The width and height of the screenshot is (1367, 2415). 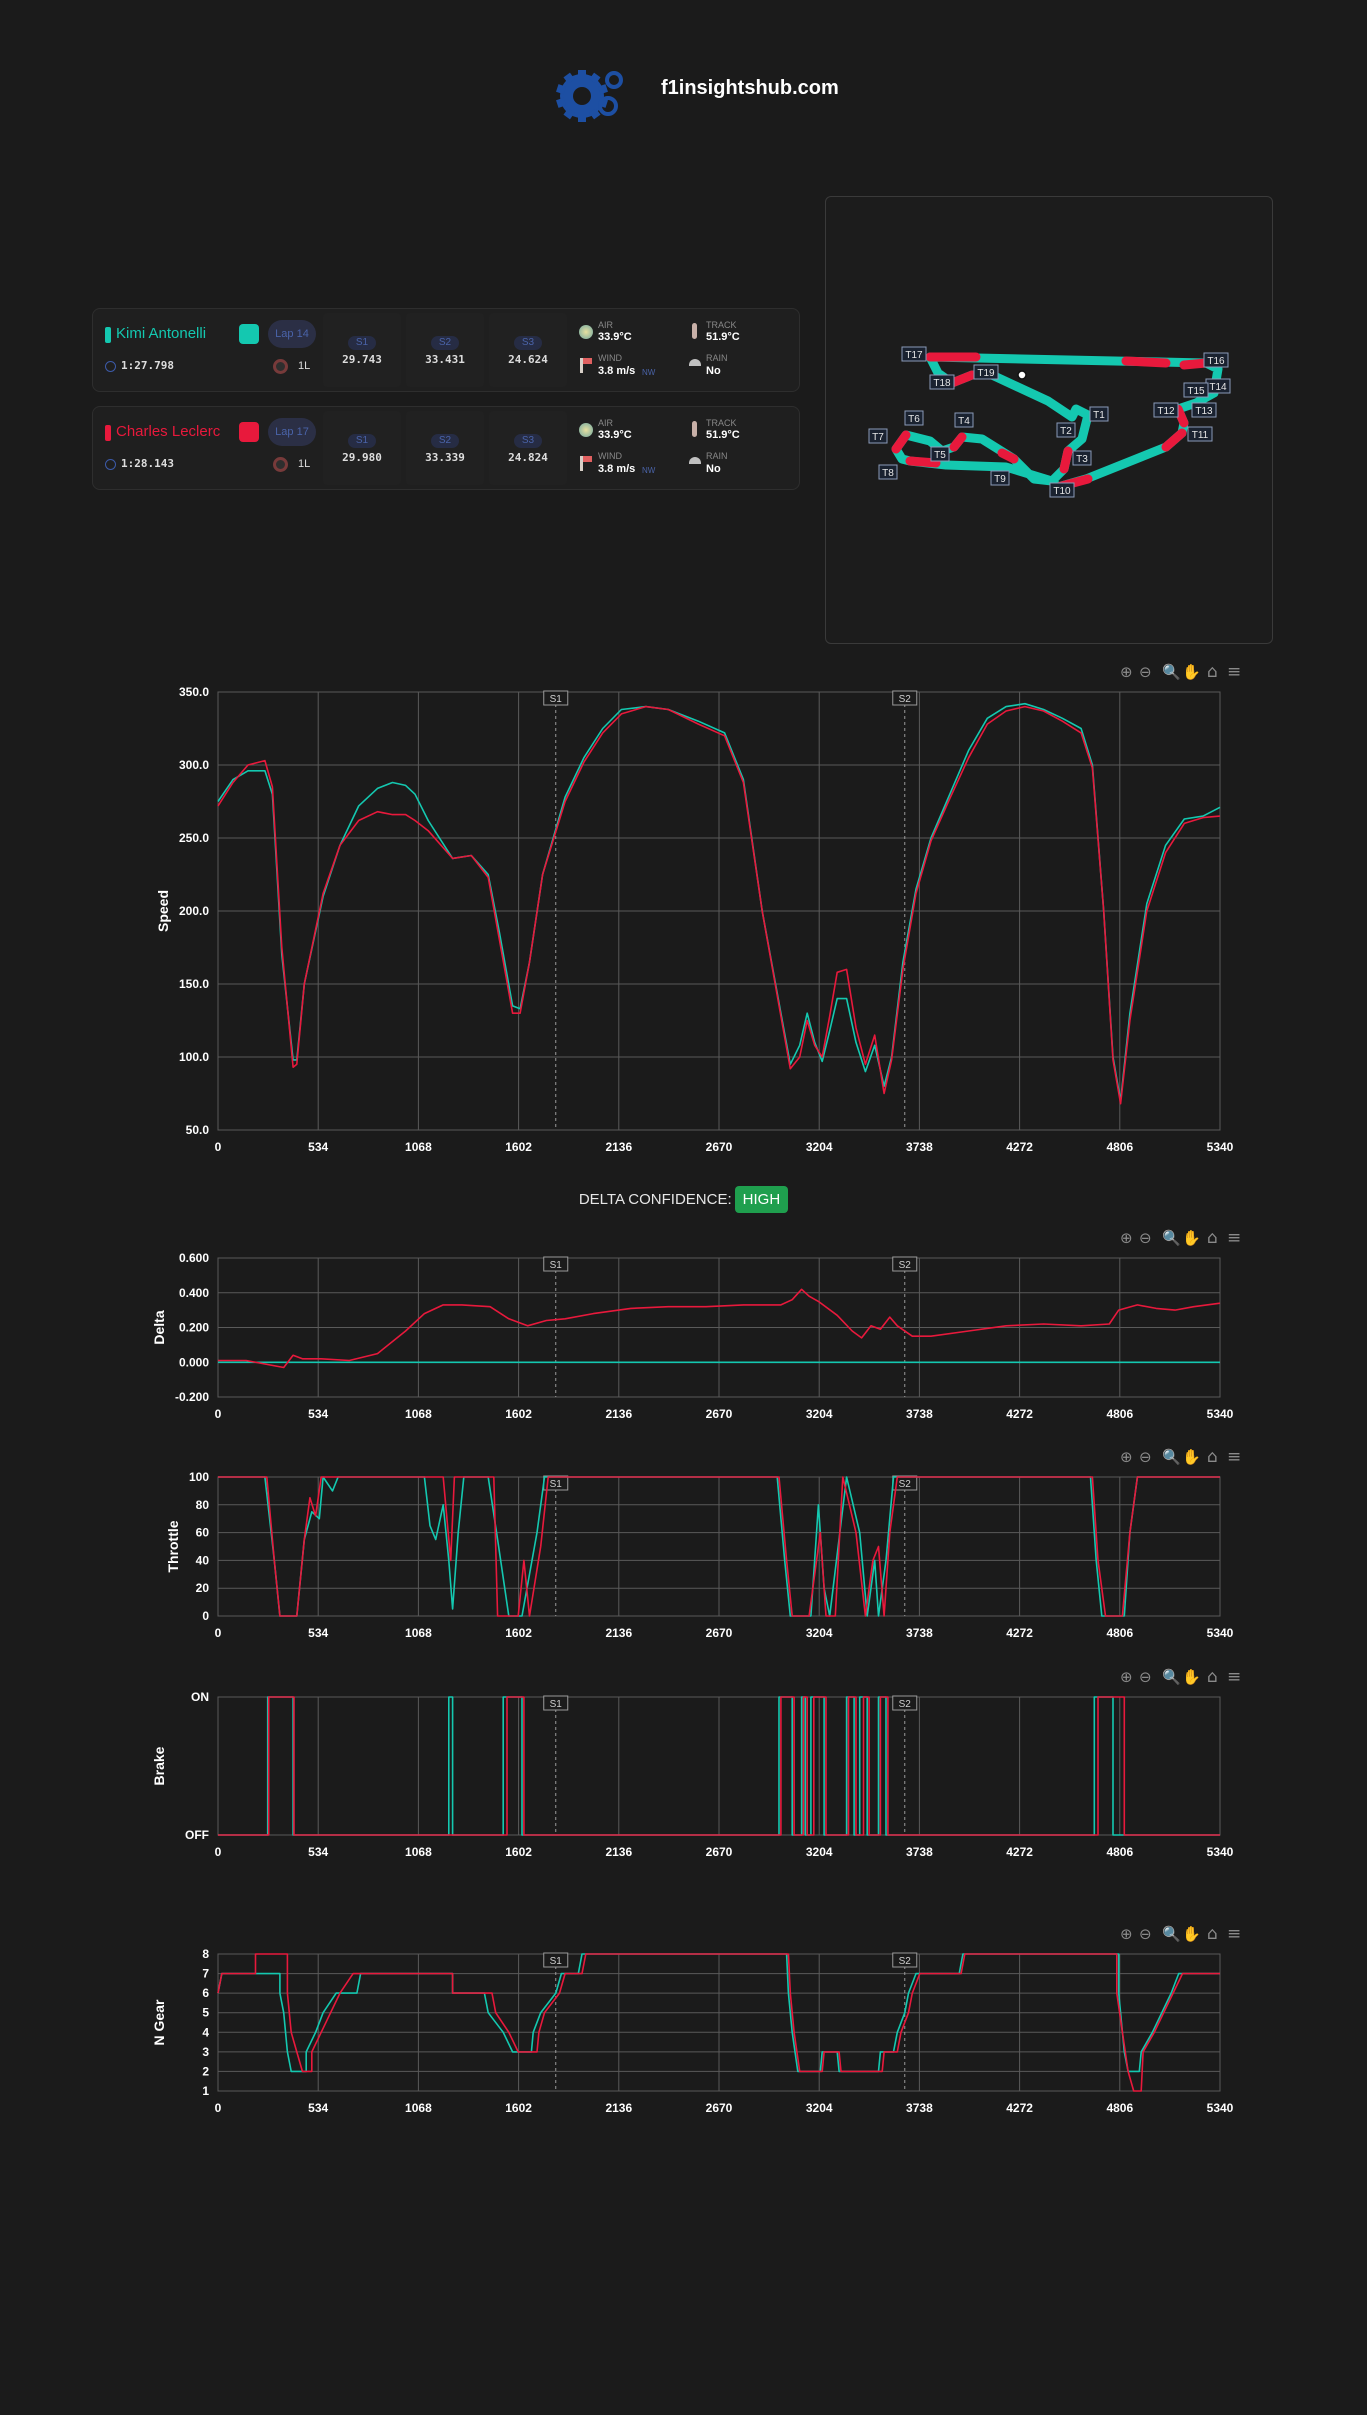 I want to click on y-tick-label: 0.200, so click(x=194, y=1328).